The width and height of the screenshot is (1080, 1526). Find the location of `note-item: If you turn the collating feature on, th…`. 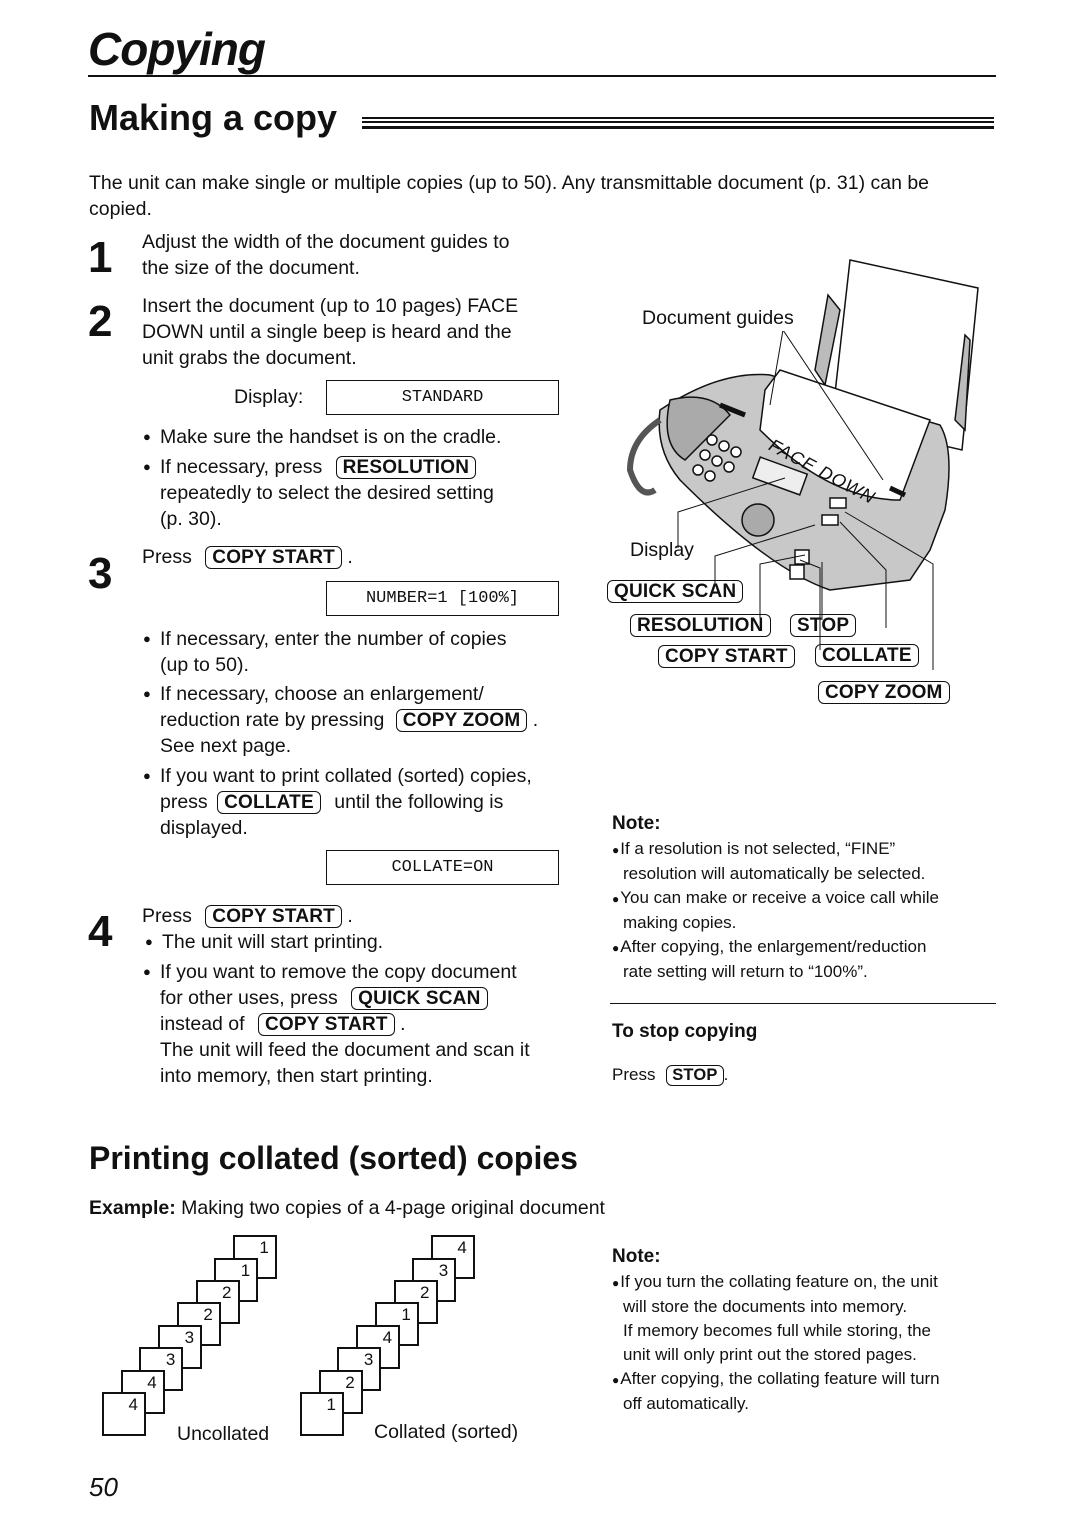

note-item: If you turn the collating feature on, th… is located at coordinates (776, 1282).